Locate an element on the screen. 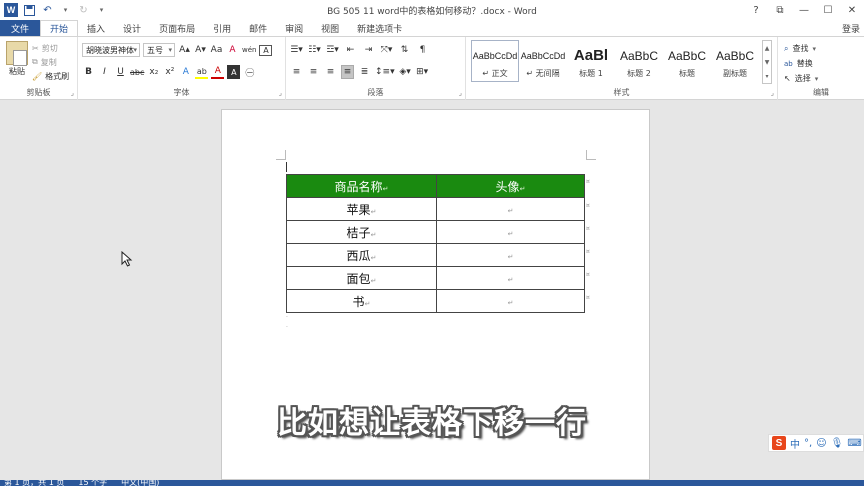 The height and width of the screenshot is (486, 864). font-size-select: 五号 is located at coordinates (159, 50).